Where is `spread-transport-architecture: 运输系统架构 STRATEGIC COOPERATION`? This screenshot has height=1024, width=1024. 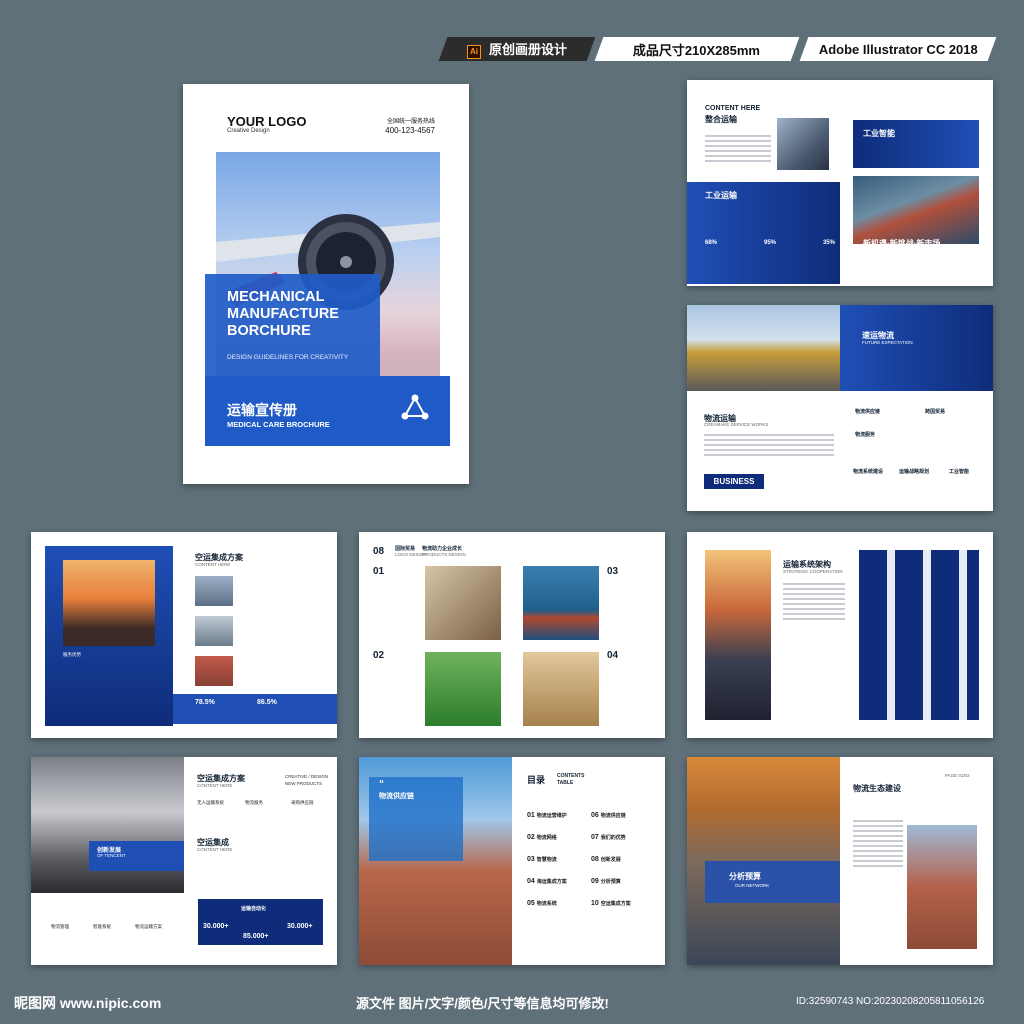 spread-transport-architecture: 运输系统架构 STRATEGIC COOPERATION is located at coordinates (840, 635).